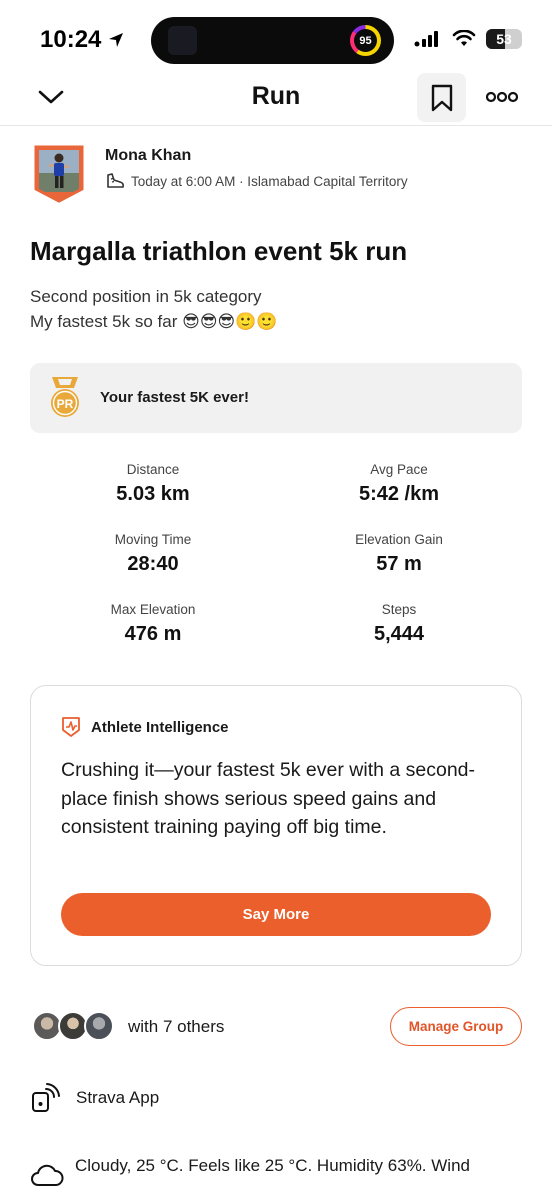  What do you see at coordinates (148, 156) in the screenshot?
I see `athlete-name: Mona Khan` at bounding box center [148, 156].